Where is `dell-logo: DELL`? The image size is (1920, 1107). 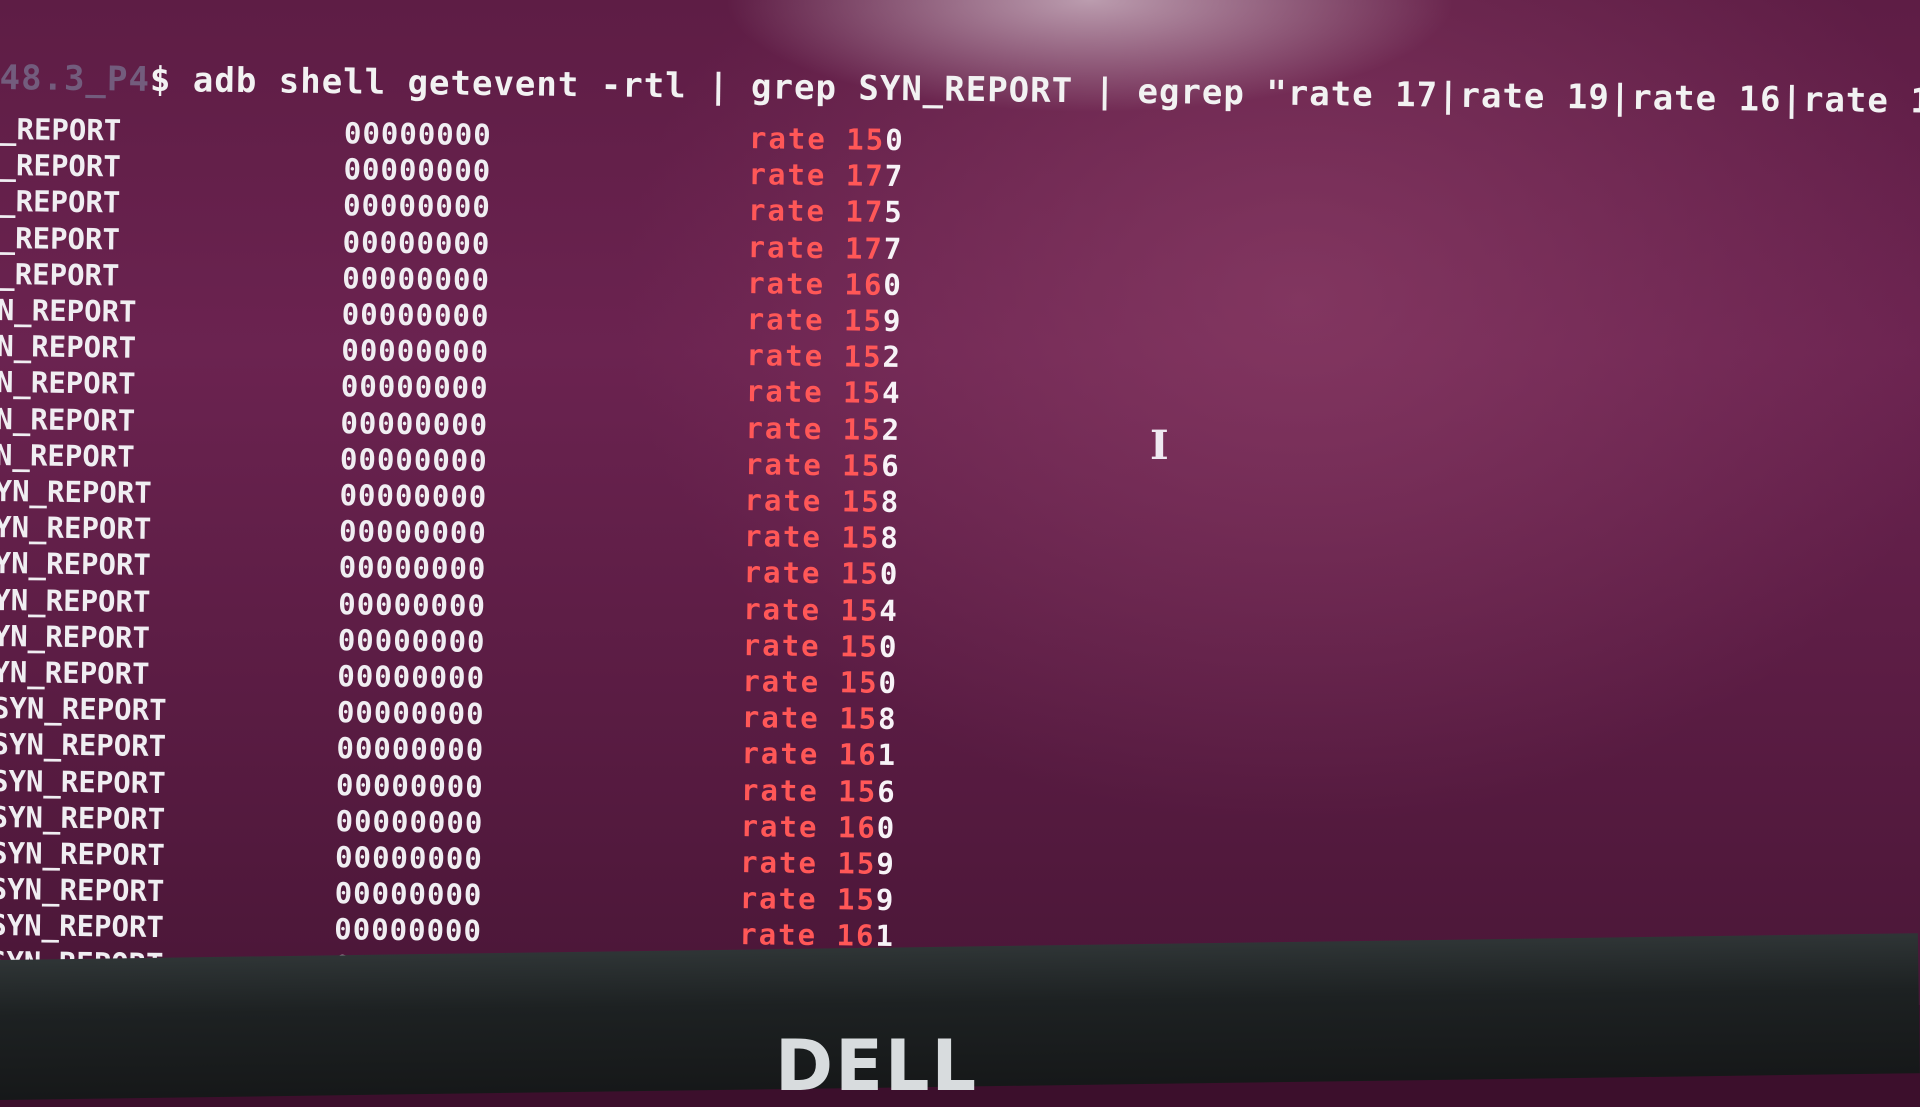
dell-logo: DELL is located at coordinates (877, 1066).